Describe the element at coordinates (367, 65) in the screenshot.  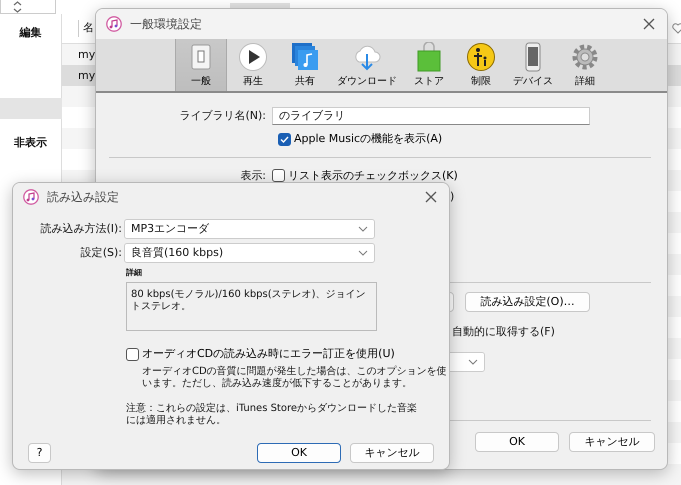
I see `toolbar-tab: ダウンロード` at that location.